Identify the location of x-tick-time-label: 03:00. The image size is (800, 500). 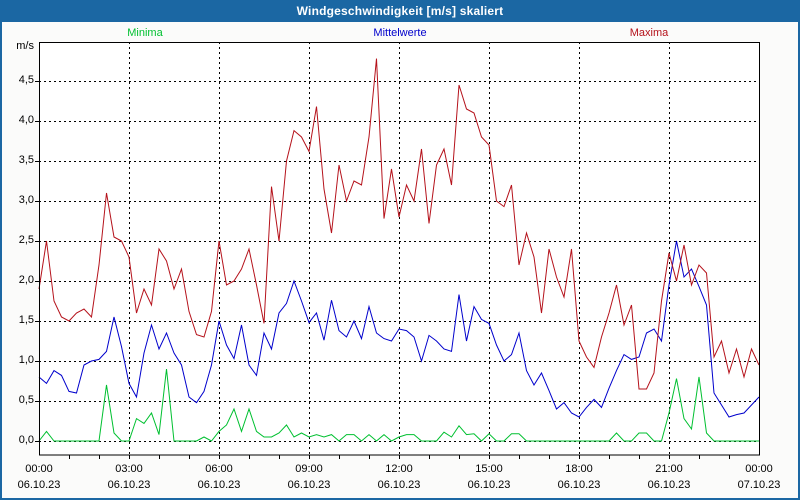
(129, 469).